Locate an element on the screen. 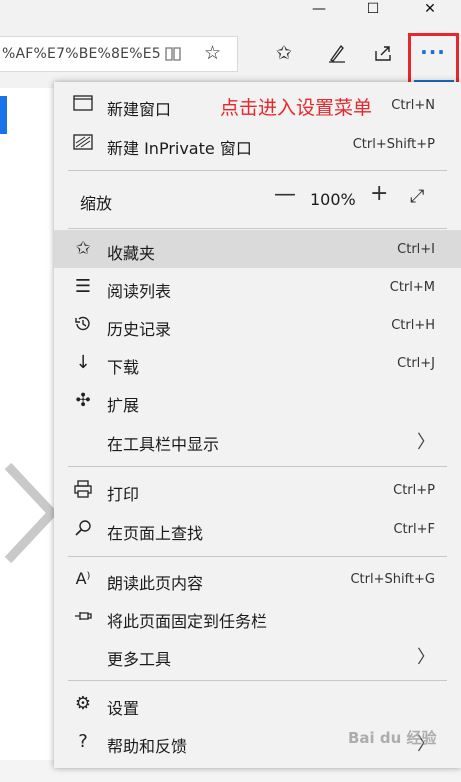 The width and height of the screenshot is (461, 782). question-icon: ? is located at coordinates (83, 741).